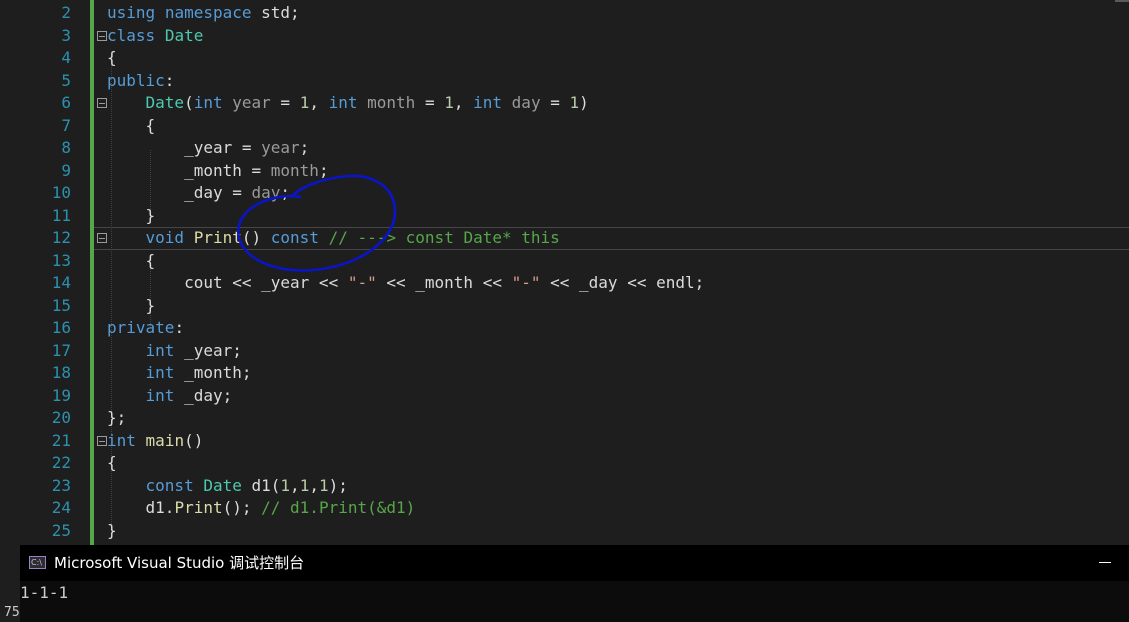 The width and height of the screenshot is (1129, 622). I want to click on code-text: private:, so click(145, 328).